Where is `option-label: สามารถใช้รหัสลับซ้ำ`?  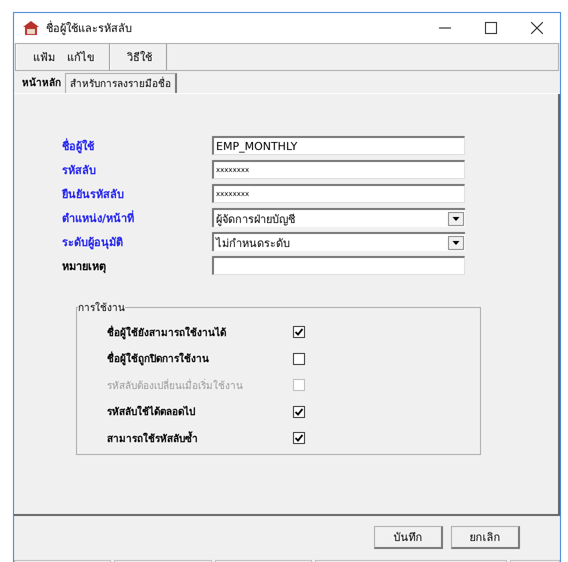 option-label: สามารถใช้รหัสลับซ้ำ is located at coordinates (200, 438).